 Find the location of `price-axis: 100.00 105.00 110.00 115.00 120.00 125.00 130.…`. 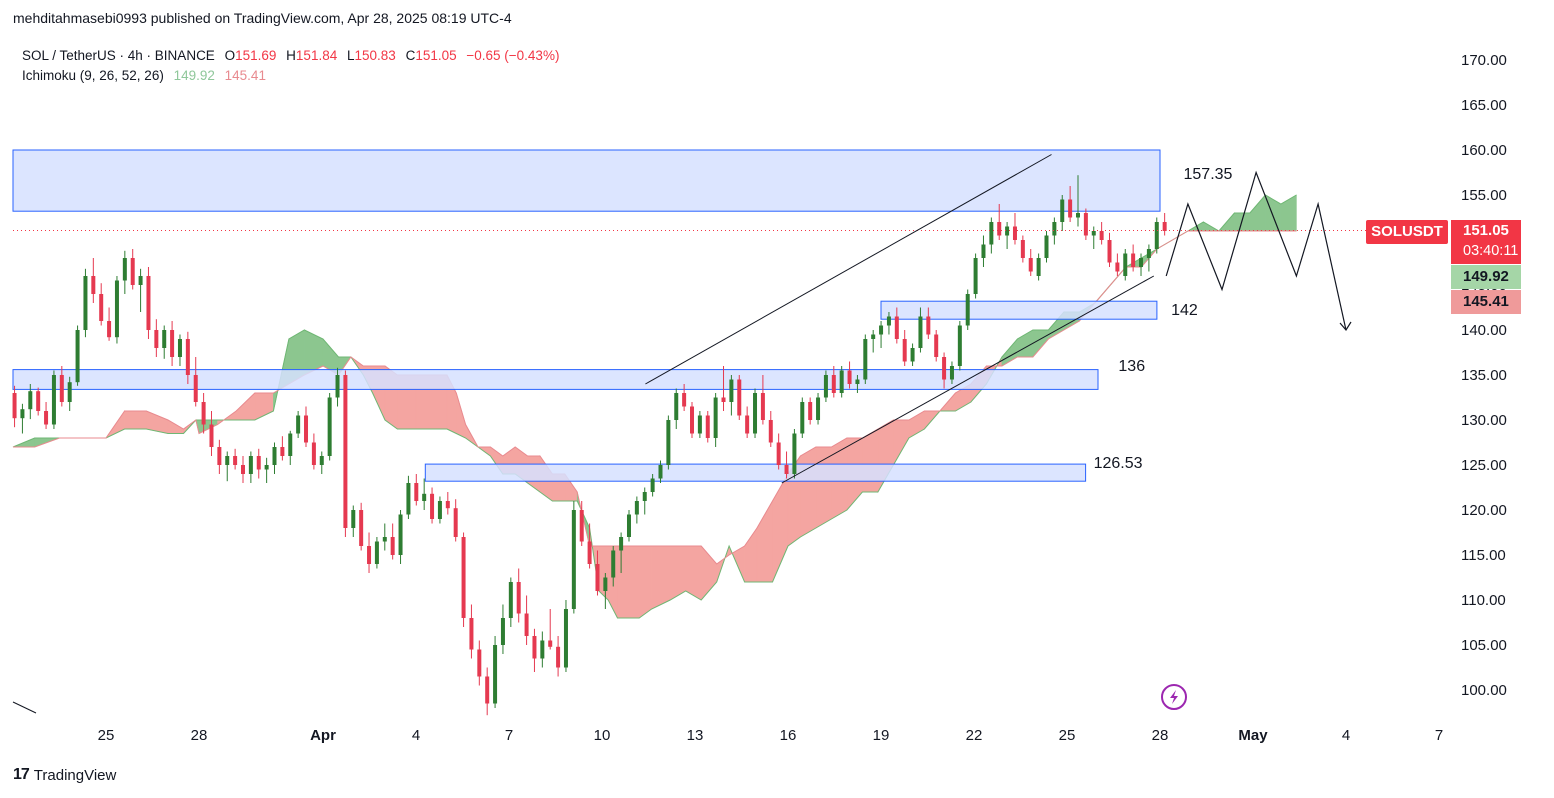

price-axis: 100.00 105.00 110.00 115.00 120.00 125.00 130.… is located at coordinates (1484, 375).